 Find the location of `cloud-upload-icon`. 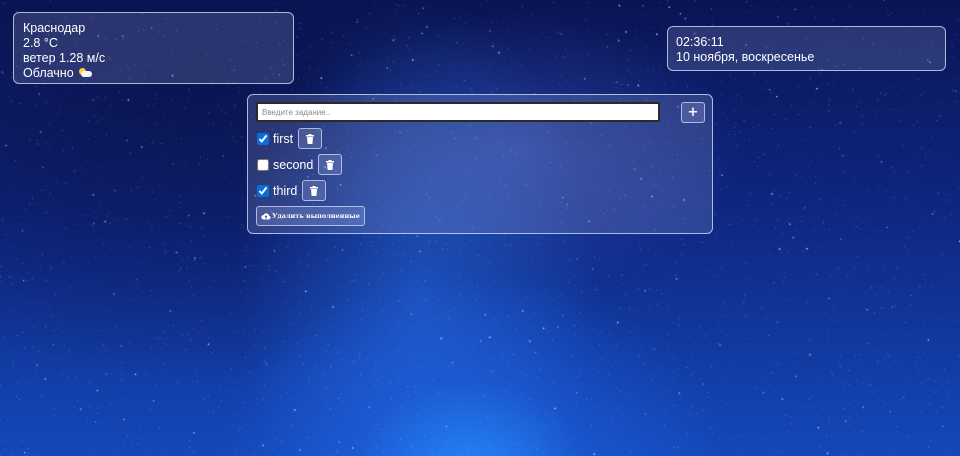

cloud-upload-icon is located at coordinates (266, 216).